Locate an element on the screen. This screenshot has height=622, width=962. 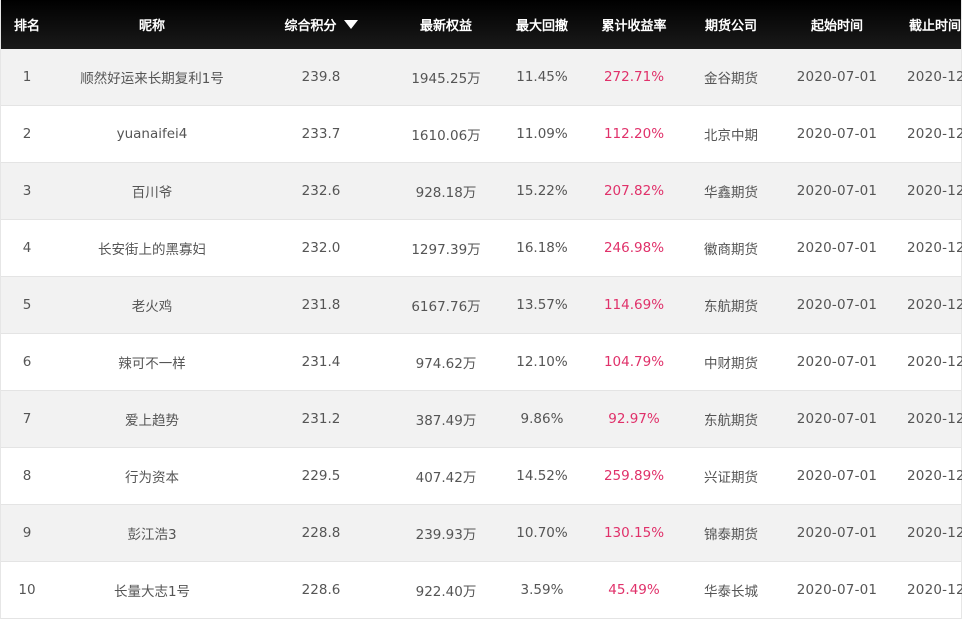
cell-company: 锦泰期货 is located at coordinates (731, 535).